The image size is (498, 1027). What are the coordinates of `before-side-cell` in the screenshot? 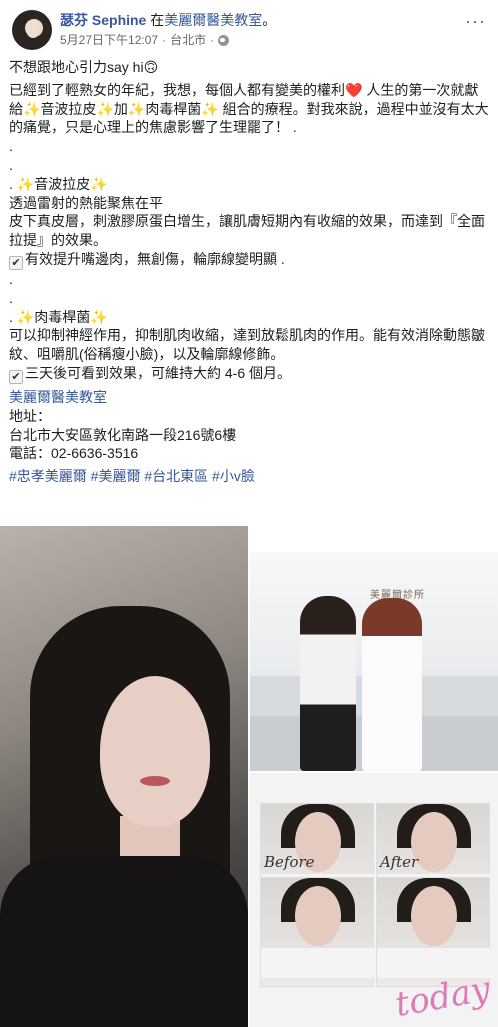 It's located at (317, 932).